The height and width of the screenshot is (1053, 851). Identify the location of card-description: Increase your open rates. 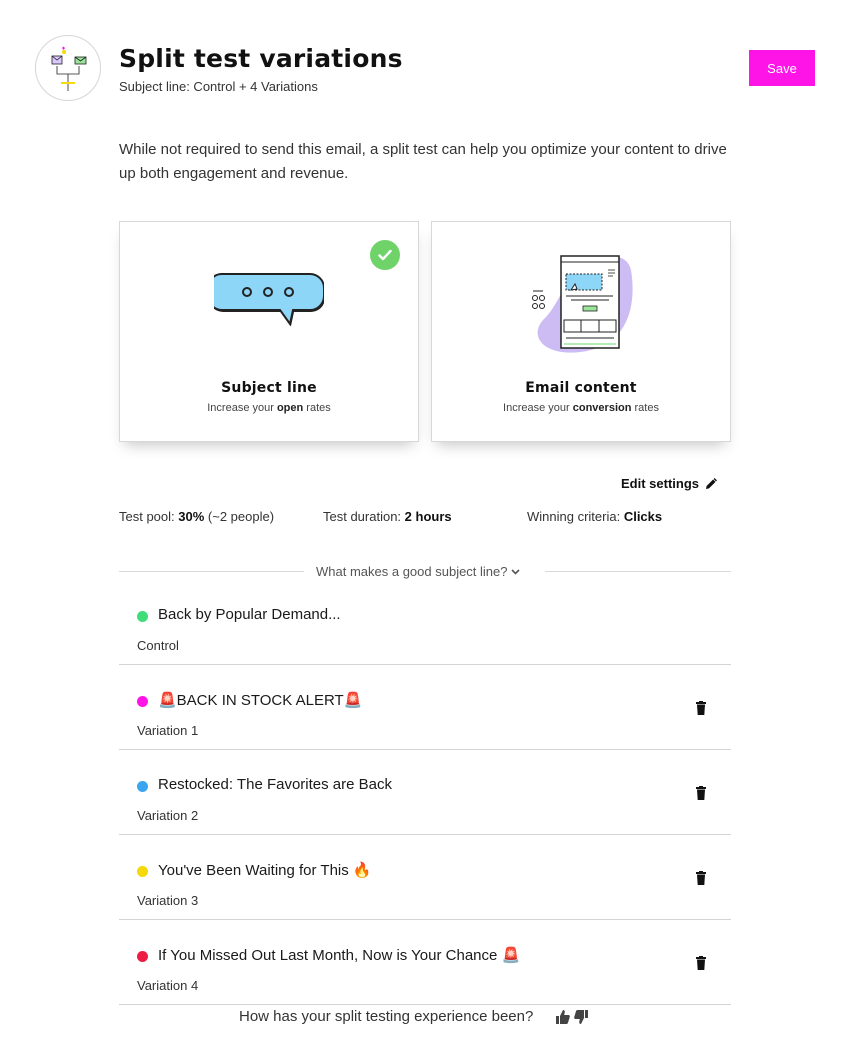
(269, 408).